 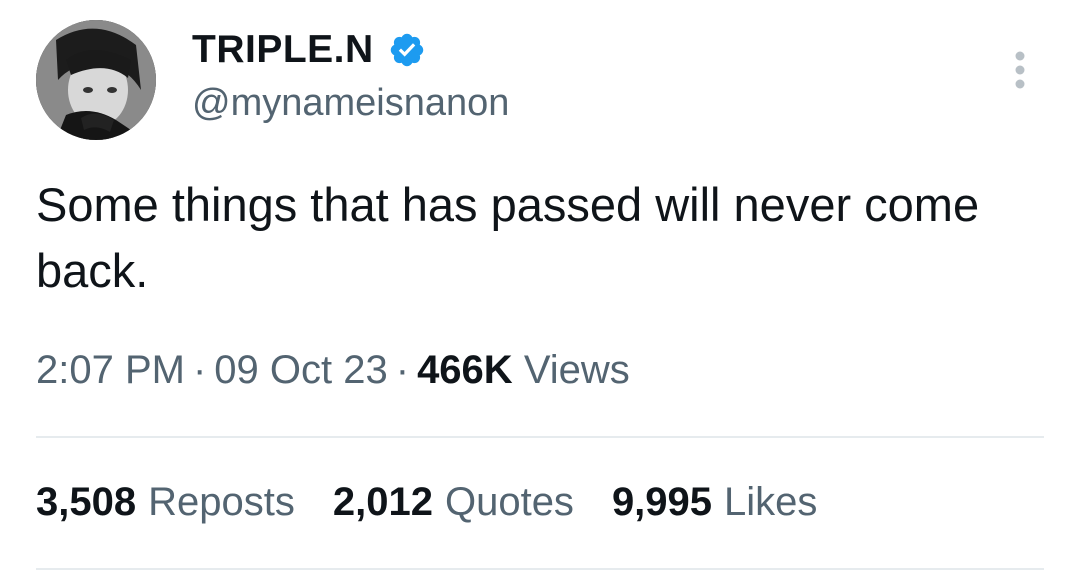 What do you see at coordinates (662, 502) in the screenshot?
I see `likes-count: 9,995` at bounding box center [662, 502].